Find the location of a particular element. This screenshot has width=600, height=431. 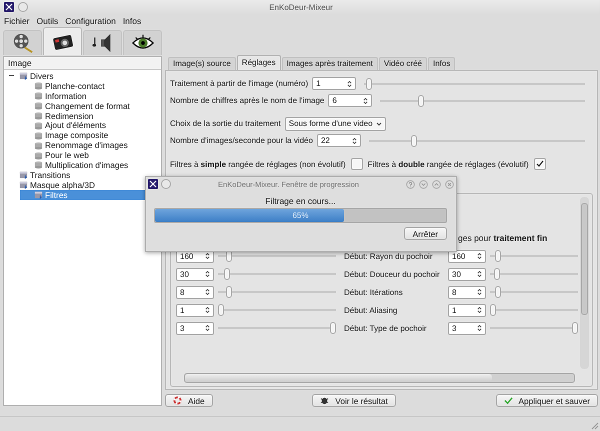

setting-label: Nombre de chiffres après le nom de l'image is located at coordinates (247, 100).